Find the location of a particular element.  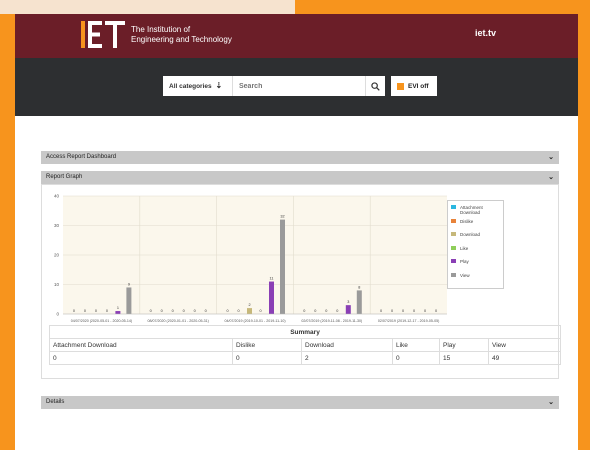

legend-label: Attachment Download is located at coordinates (471, 210).